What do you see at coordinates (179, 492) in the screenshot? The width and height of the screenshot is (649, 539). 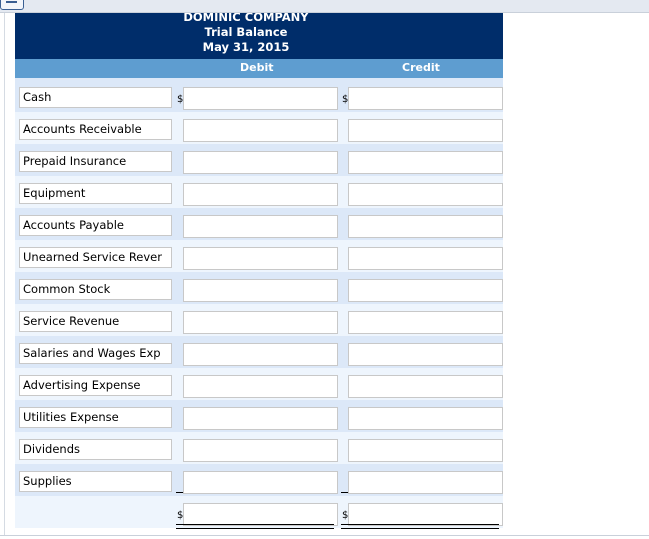 I see `debit-subtotal-underline` at bounding box center [179, 492].